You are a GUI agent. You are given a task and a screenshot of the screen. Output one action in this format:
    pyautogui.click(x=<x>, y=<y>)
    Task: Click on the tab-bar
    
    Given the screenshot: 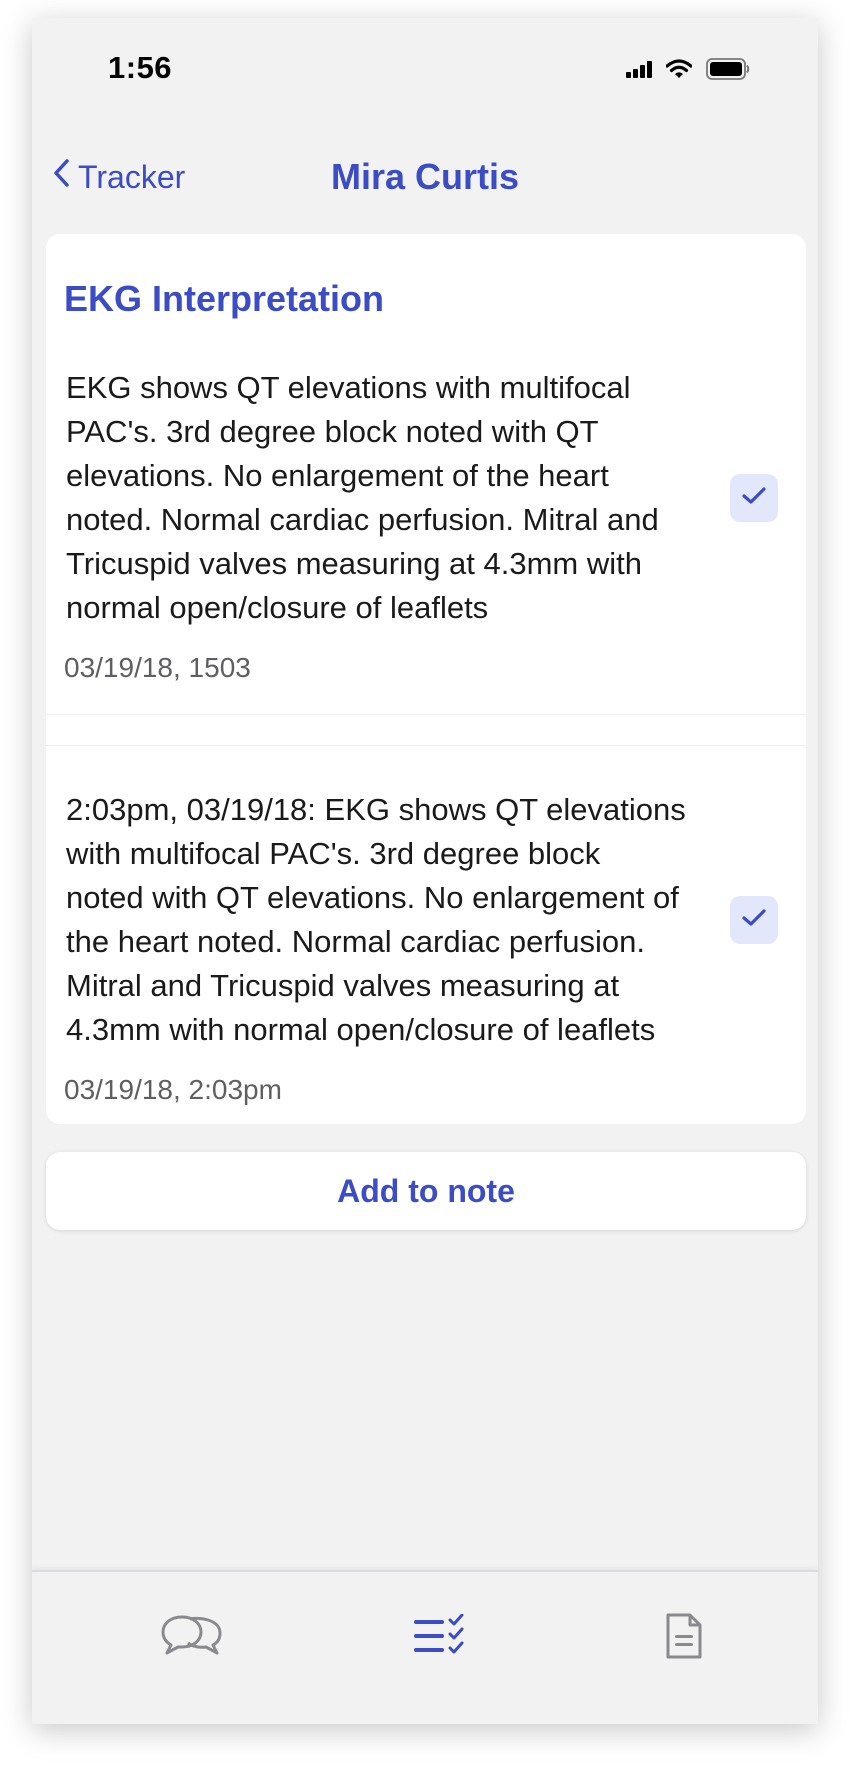 What is the action you would take?
    pyautogui.click(x=425, y=1647)
    